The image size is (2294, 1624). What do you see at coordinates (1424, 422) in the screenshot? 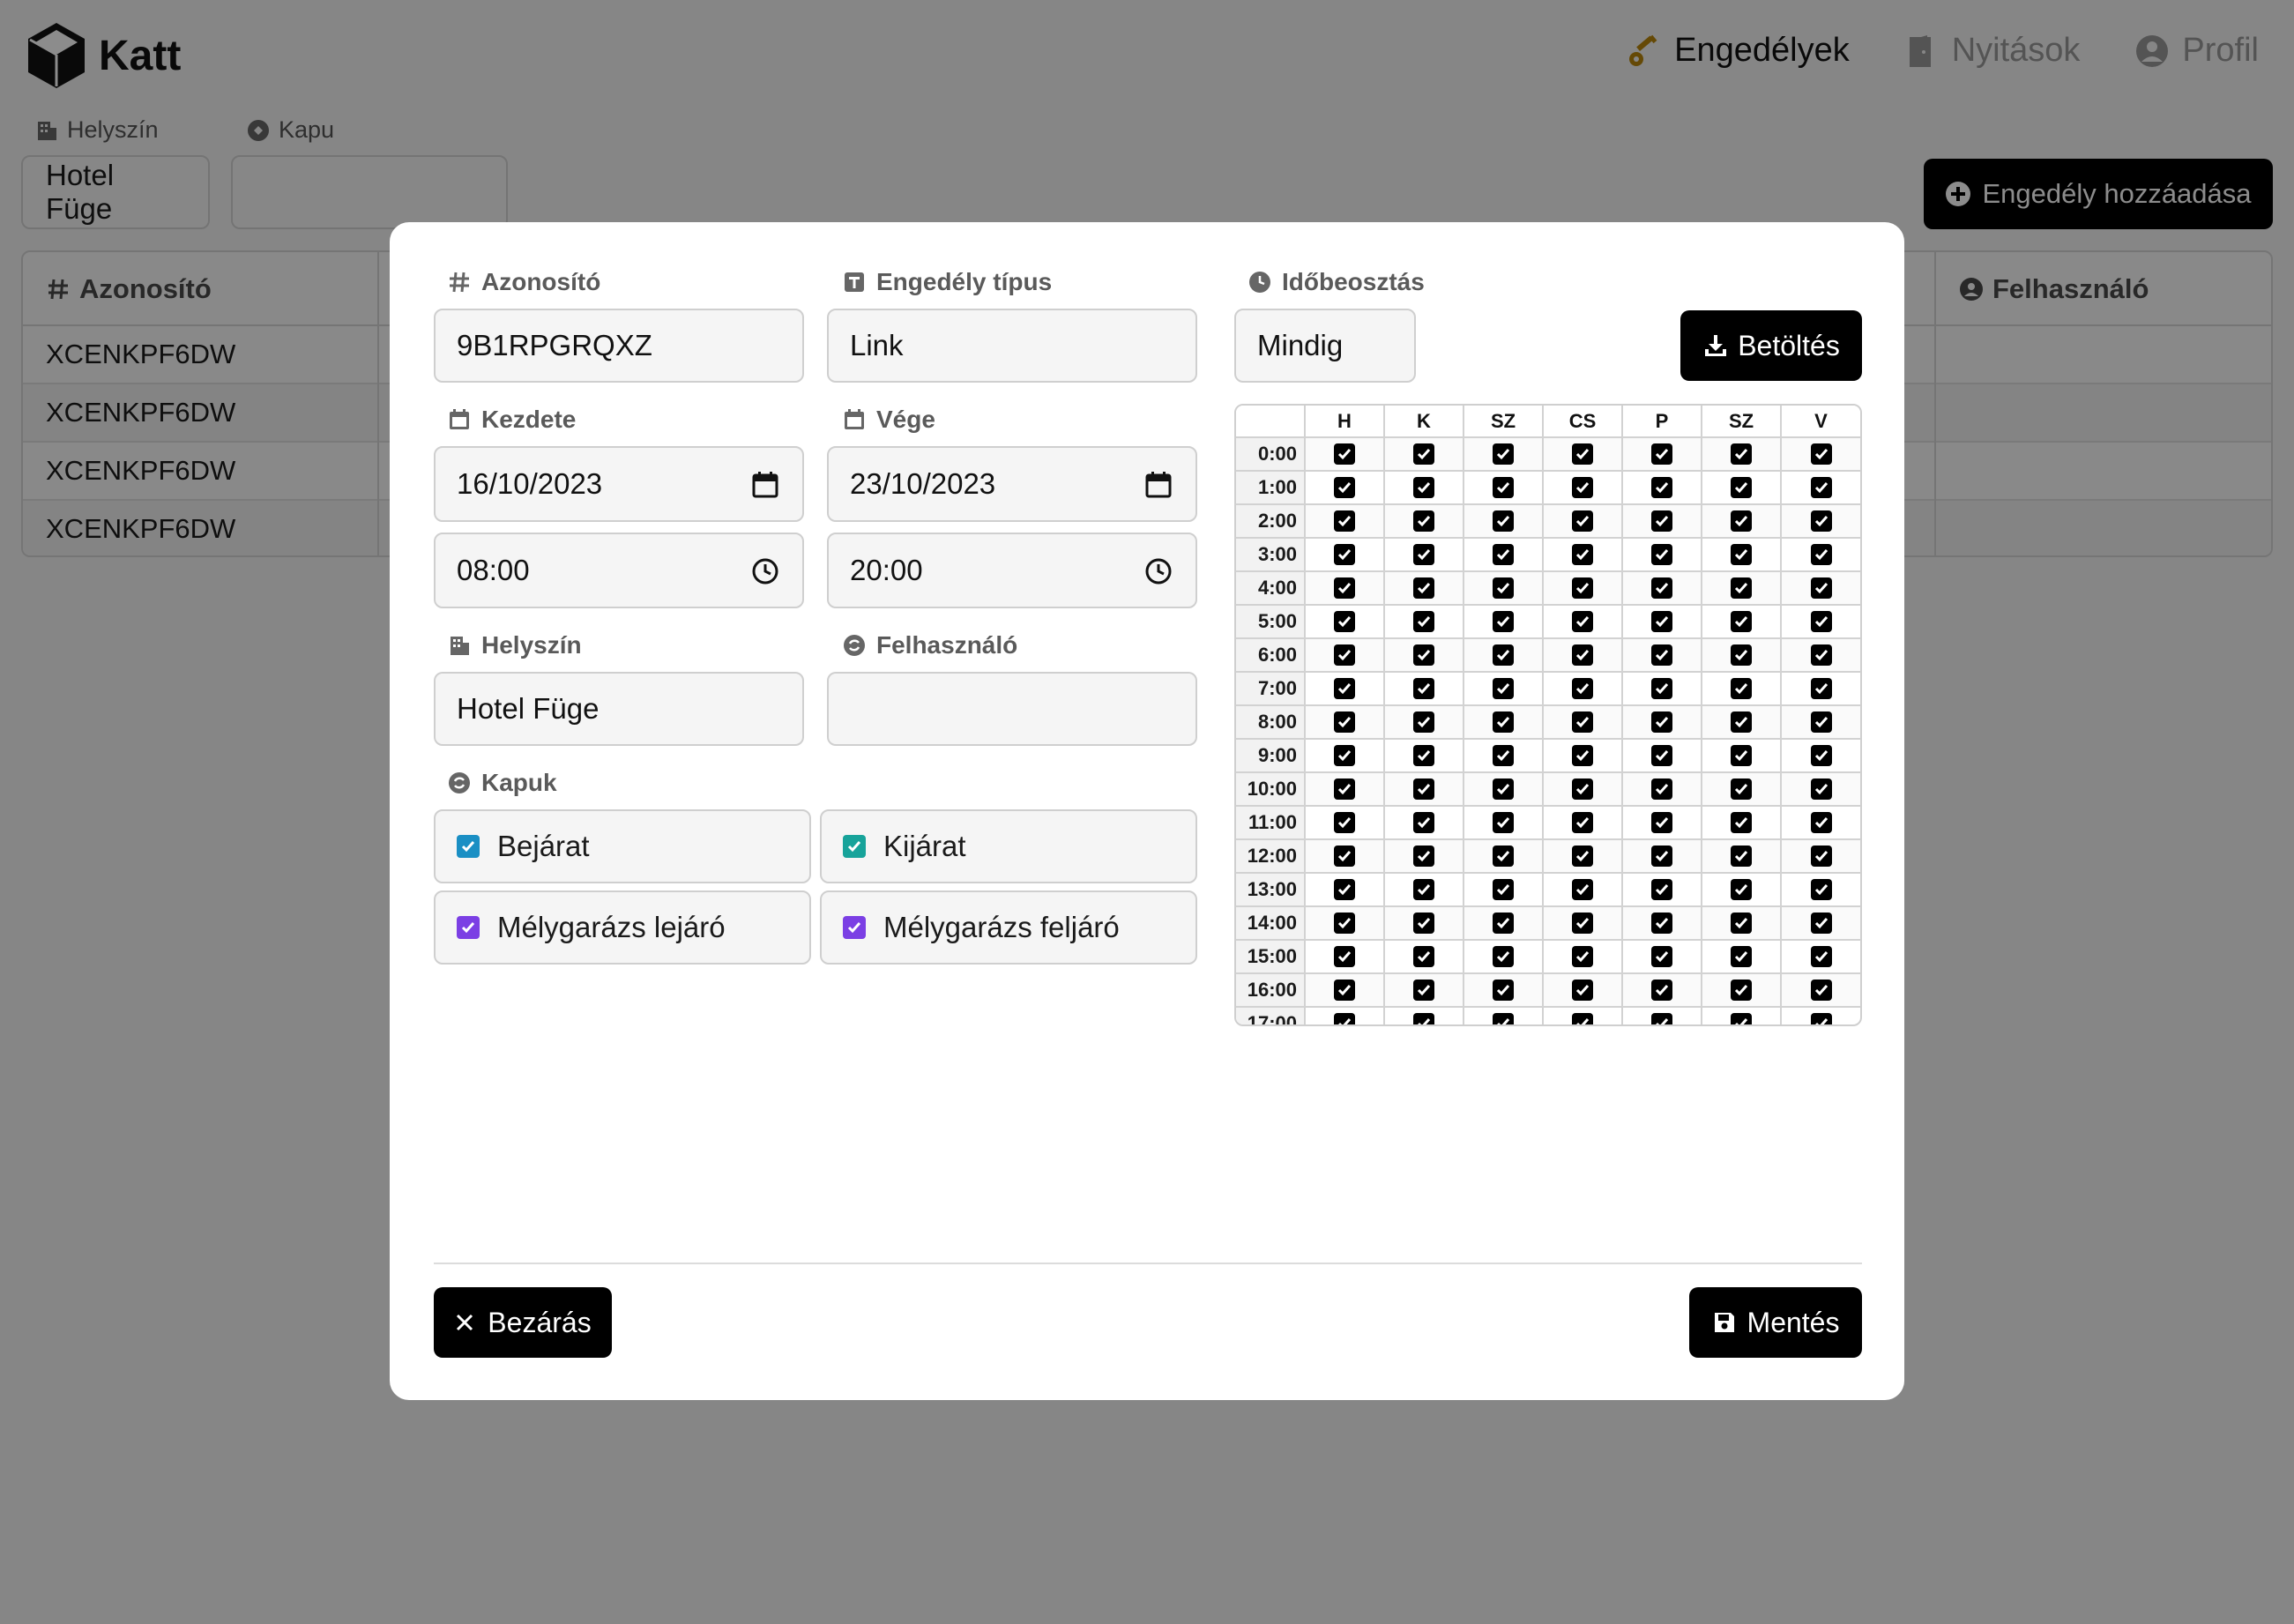
I see `day-header: K` at bounding box center [1424, 422].